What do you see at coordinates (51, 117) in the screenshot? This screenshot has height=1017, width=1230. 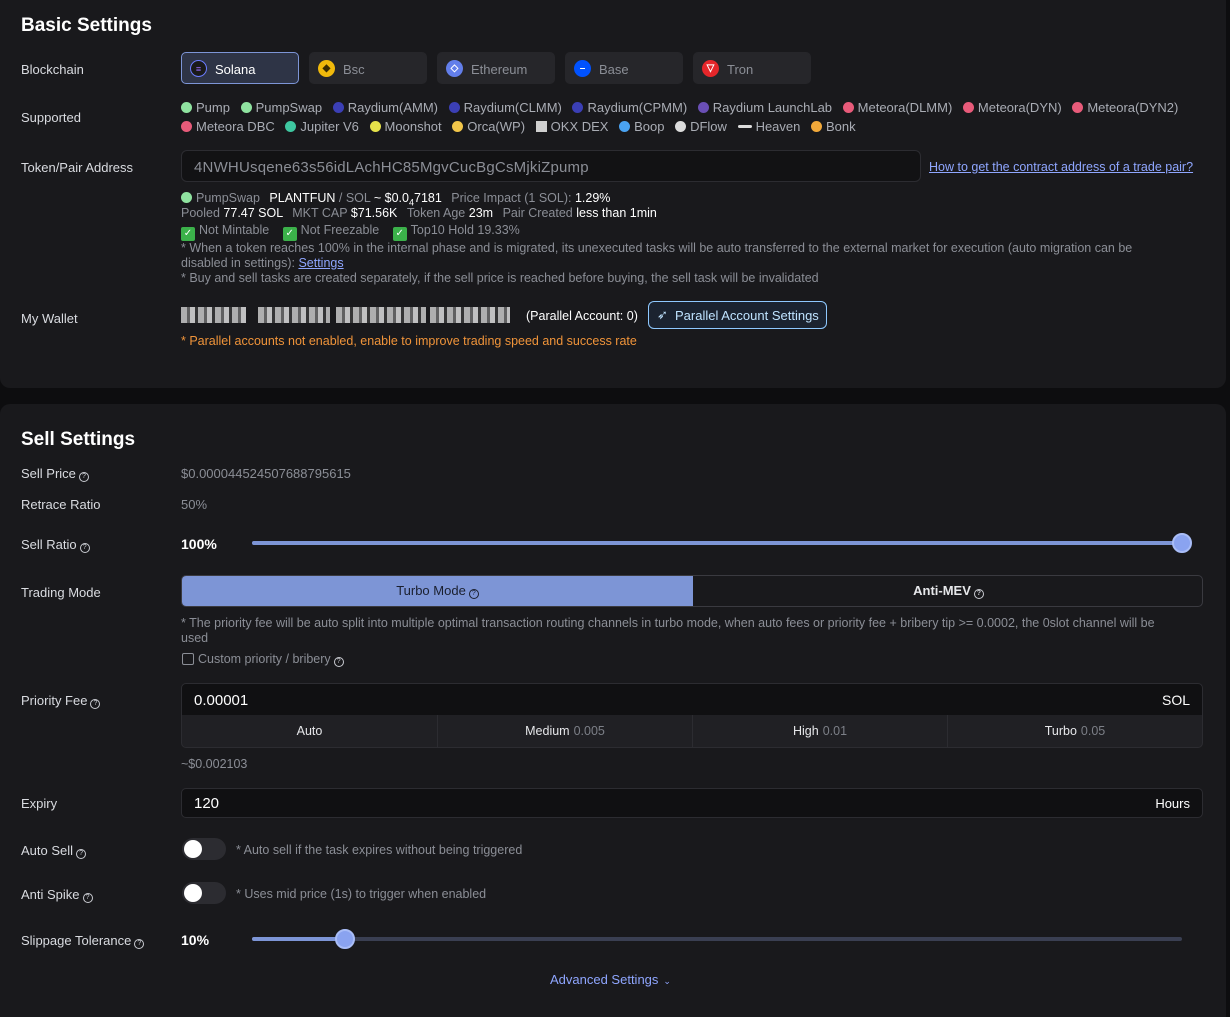 I see `supported-label: Supported` at bounding box center [51, 117].